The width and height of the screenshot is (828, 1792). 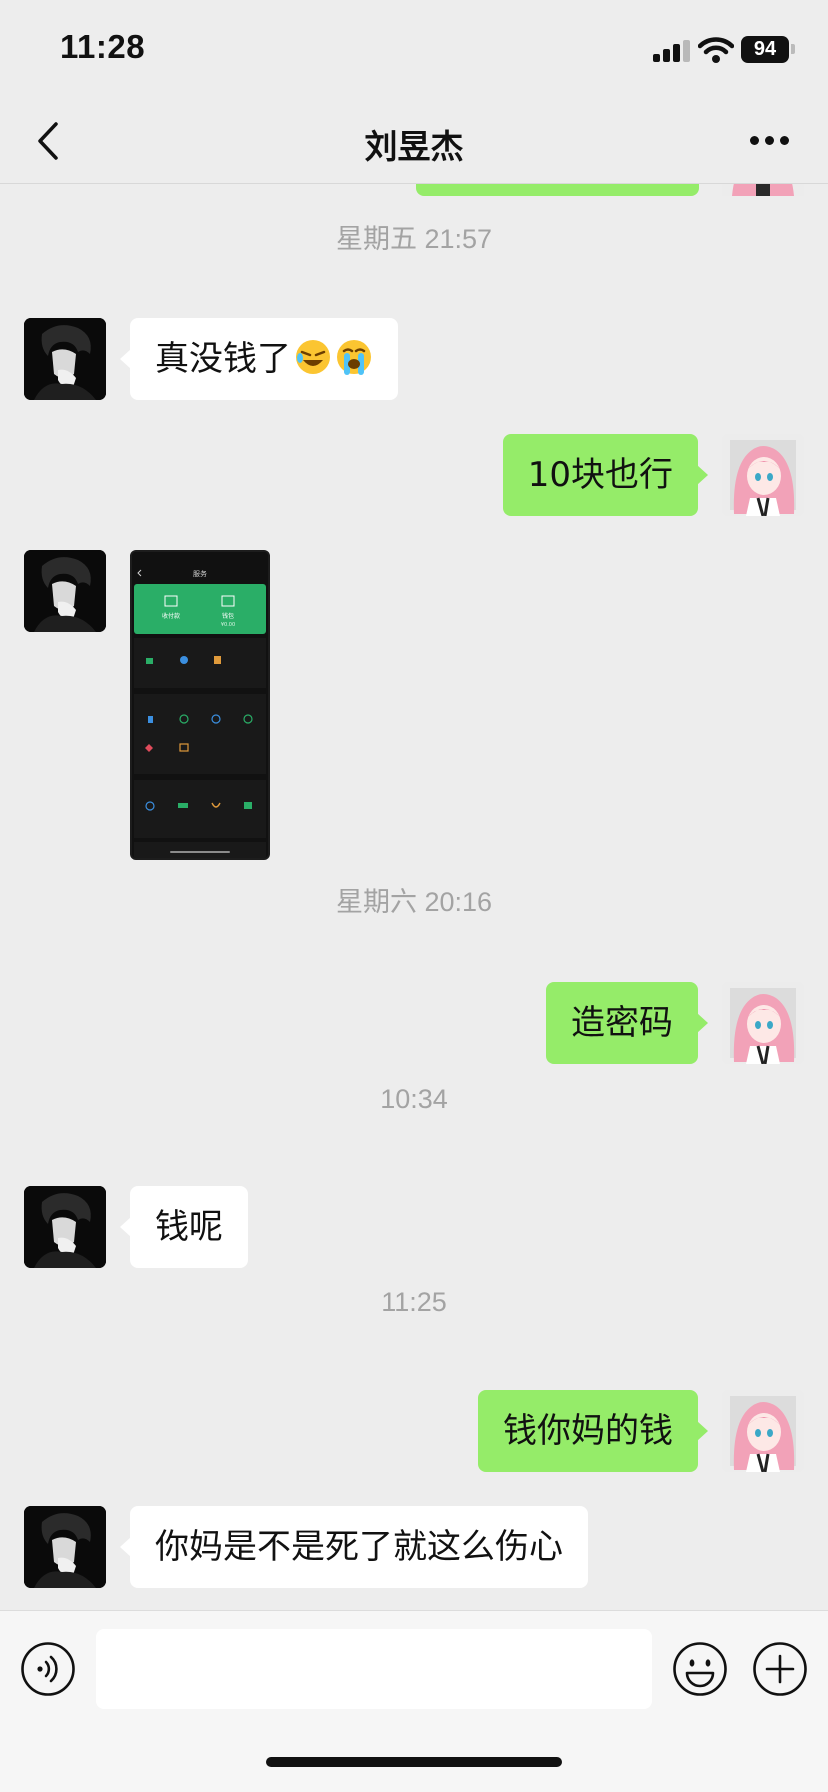 What do you see at coordinates (228, 625) in the screenshot?
I see `screenshot-wallet-balance: ¥0.00` at bounding box center [228, 625].